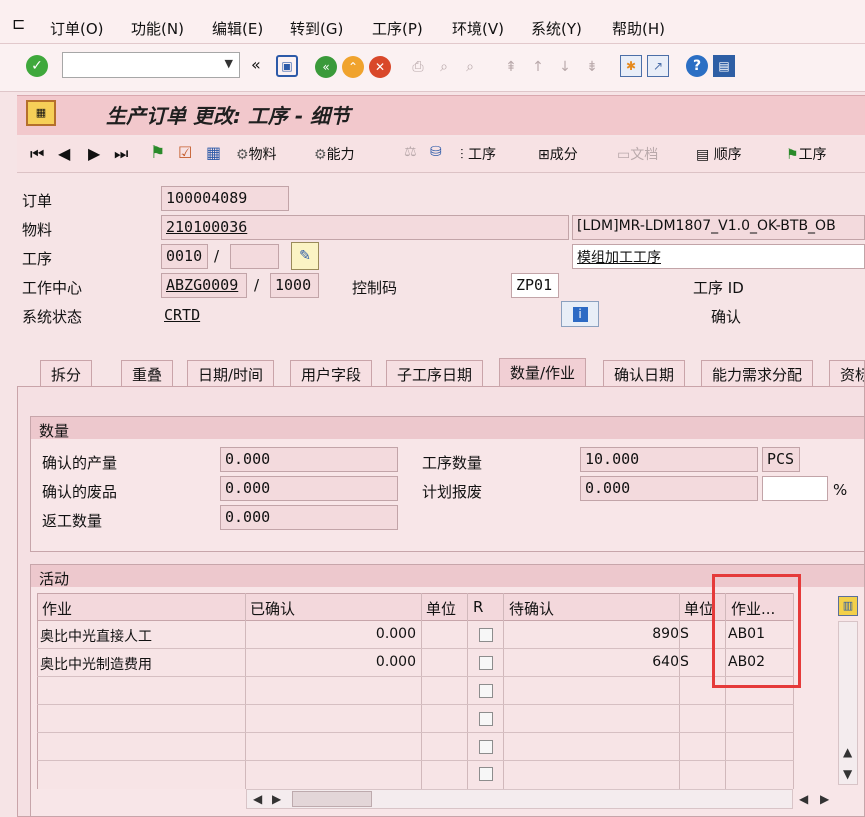  Describe the element at coordinates (397, 28) in the screenshot. I see `menu-operation: 工序(P)` at that location.